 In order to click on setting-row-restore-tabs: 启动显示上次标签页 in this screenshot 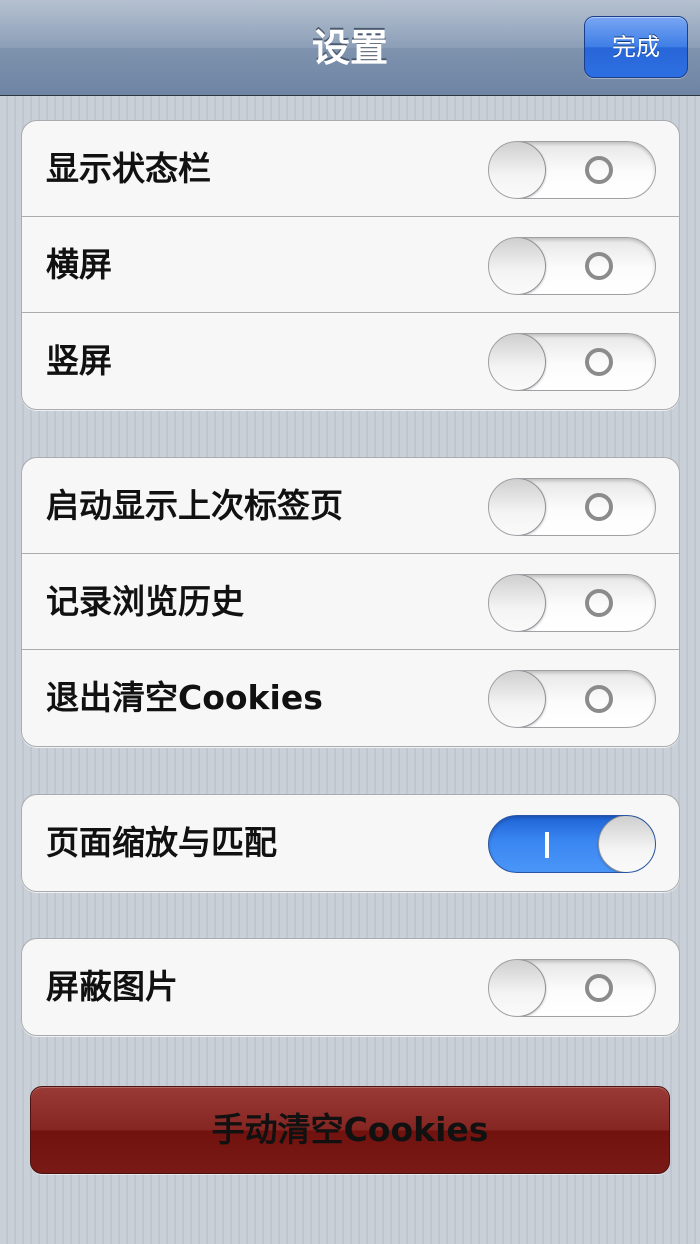, I will do `click(350, 506)`.